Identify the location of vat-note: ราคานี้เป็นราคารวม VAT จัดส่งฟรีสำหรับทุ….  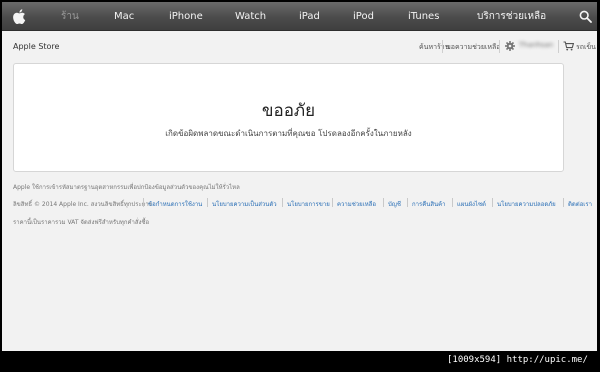
(81, 222).